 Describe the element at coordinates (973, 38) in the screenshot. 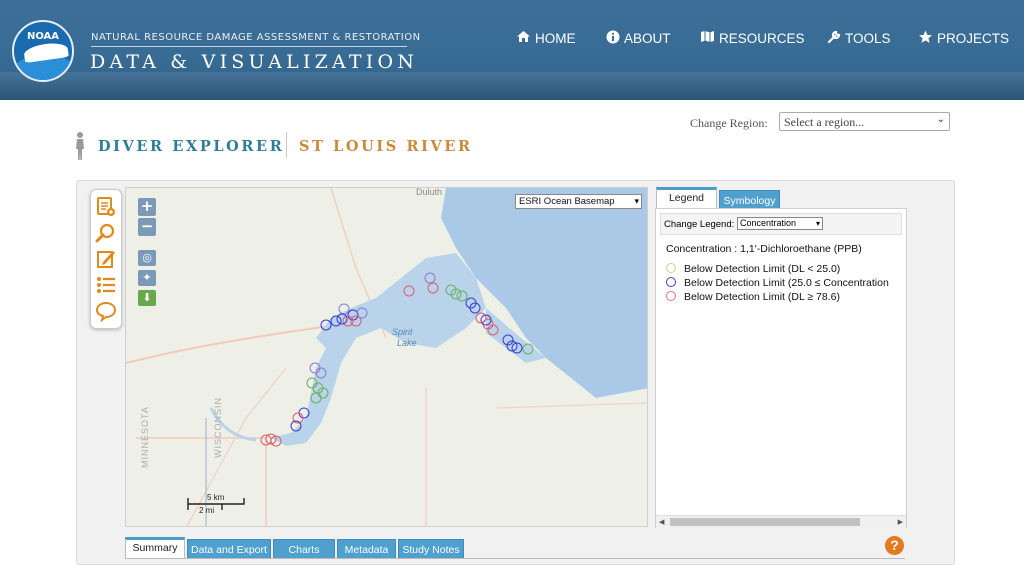

I see `nav-projects-label: PROJECTS` at that location.